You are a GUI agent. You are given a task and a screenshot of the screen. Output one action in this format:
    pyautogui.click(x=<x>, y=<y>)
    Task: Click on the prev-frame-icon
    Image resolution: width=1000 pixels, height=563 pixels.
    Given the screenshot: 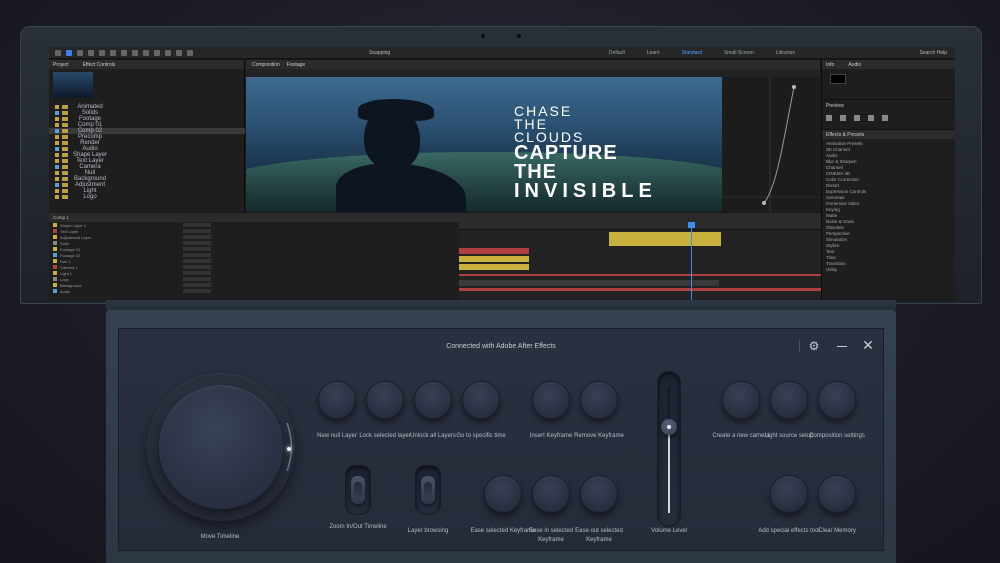 What is the action you would take?
    pyautogui.click(x=843, y=118)
    